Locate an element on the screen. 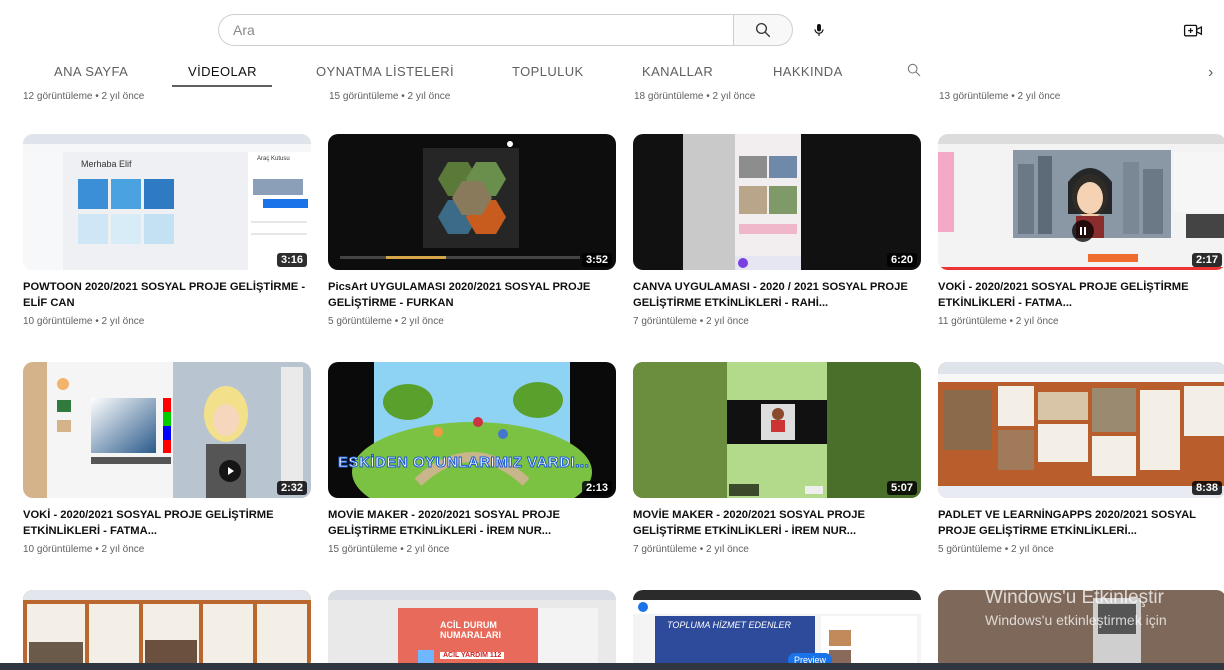  chevron-right-icon: › is located at coordinates (1210, 73).